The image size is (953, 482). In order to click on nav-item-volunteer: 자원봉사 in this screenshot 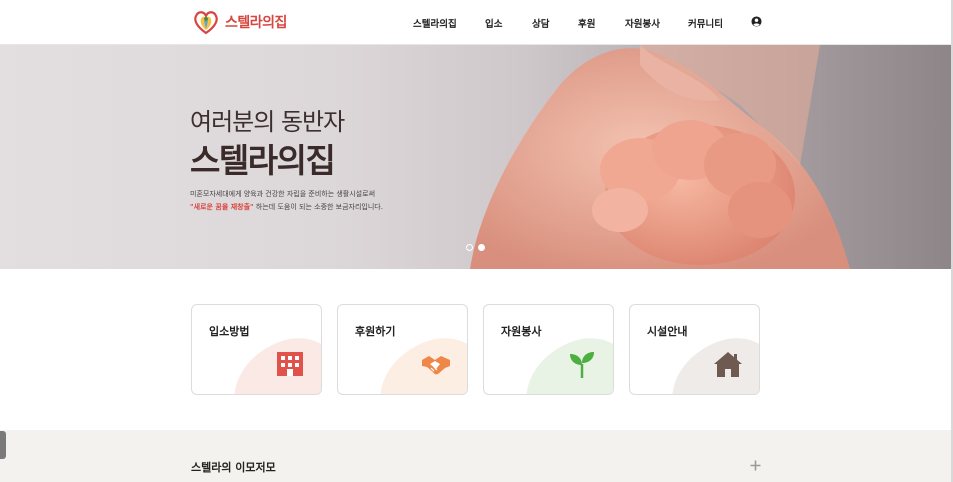, I will do `click(642, 23)`.